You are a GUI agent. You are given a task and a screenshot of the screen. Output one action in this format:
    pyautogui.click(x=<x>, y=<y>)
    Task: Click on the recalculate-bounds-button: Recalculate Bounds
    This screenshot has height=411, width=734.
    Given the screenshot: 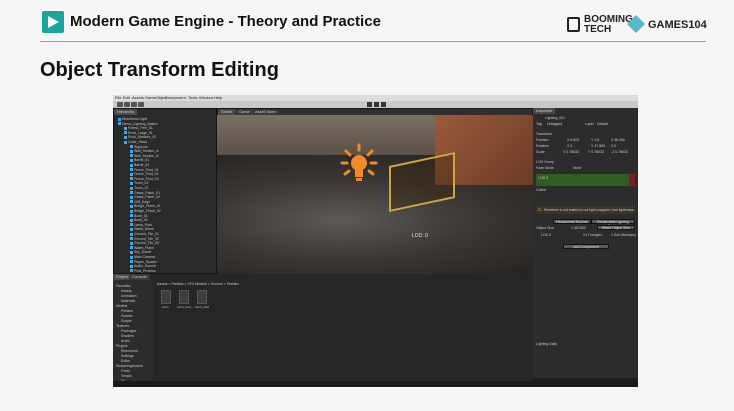 What is the action you would take?
    pyautogui.click(x=572, y=221)
    